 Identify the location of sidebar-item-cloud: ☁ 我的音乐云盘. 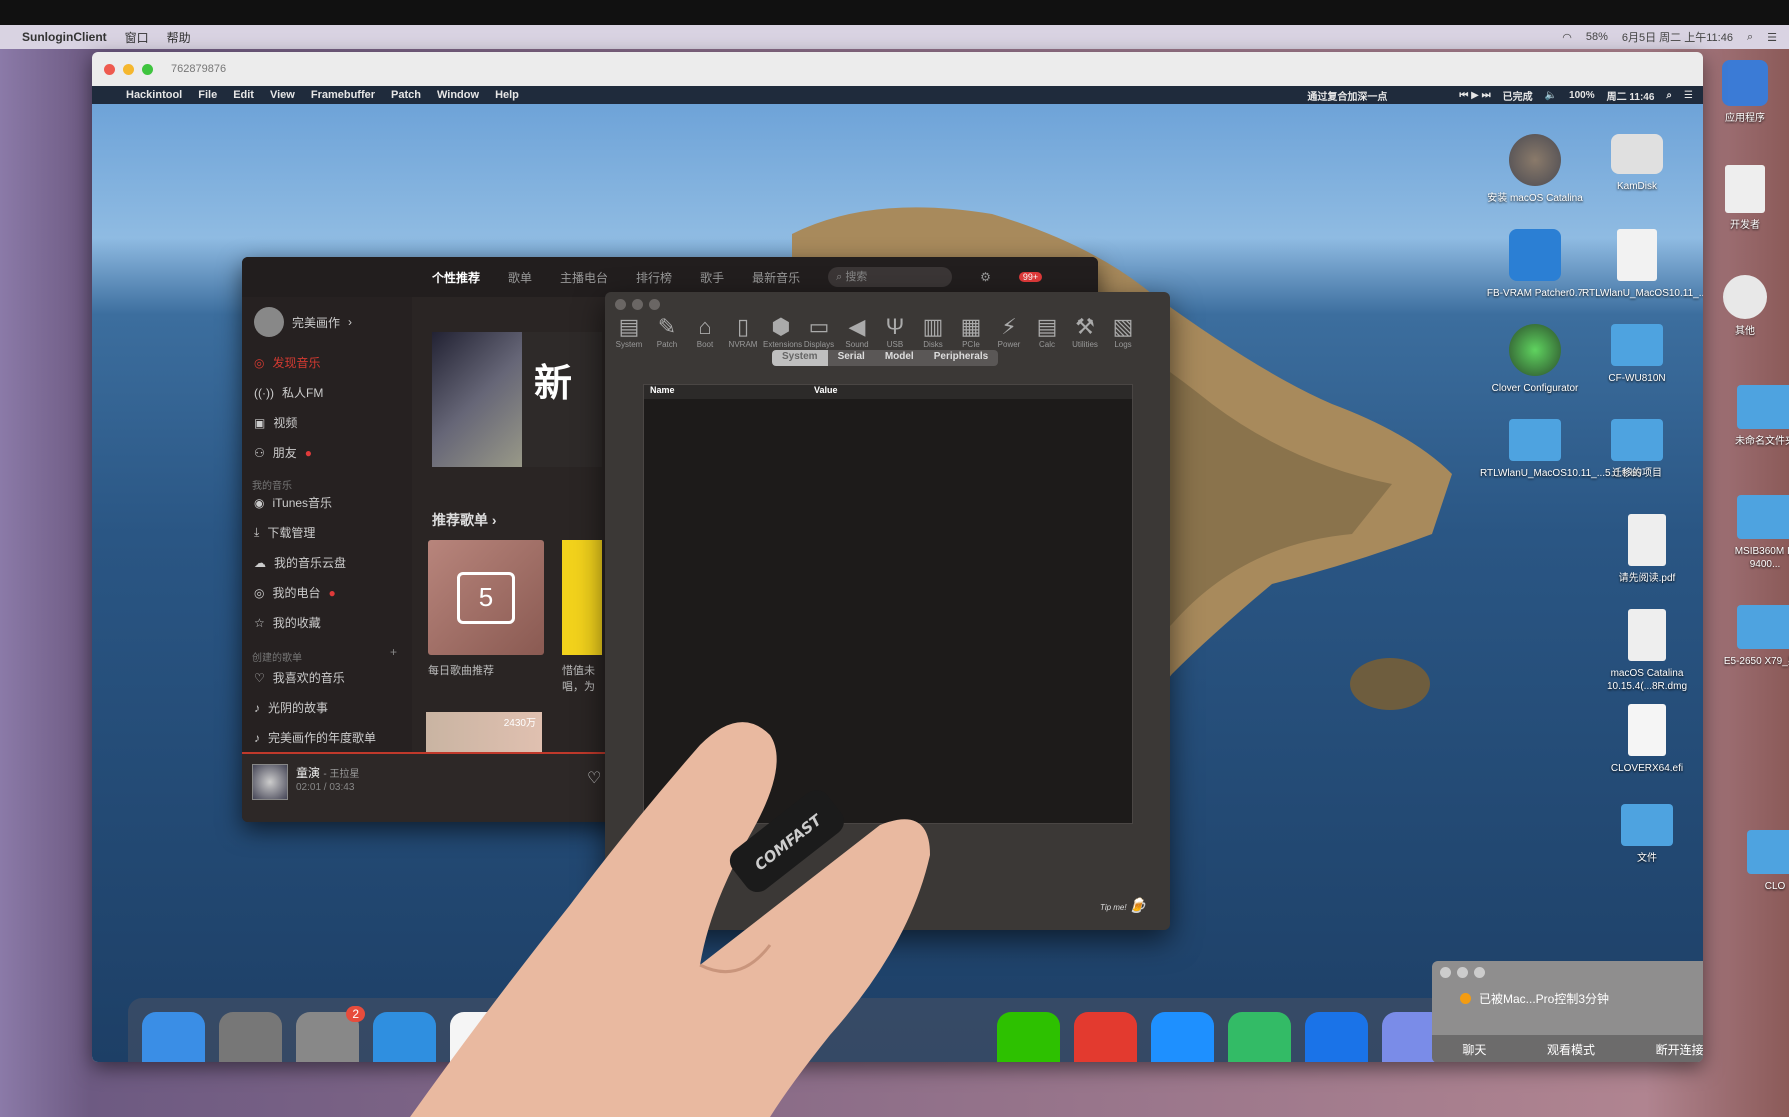
(300, 562).